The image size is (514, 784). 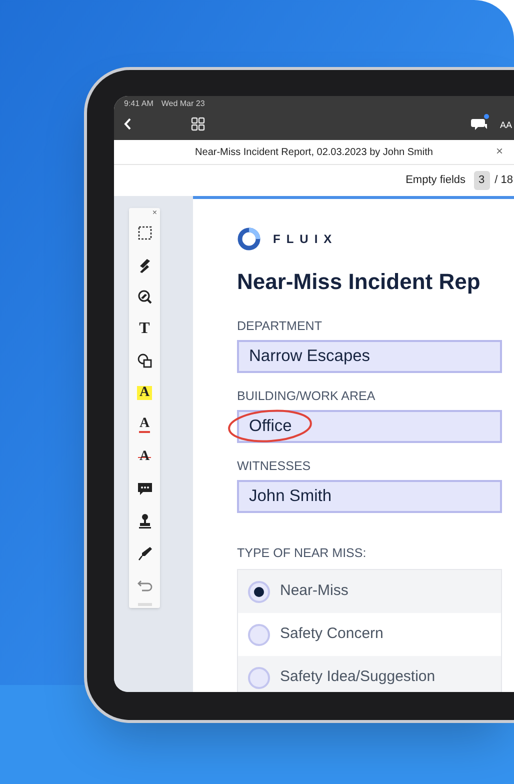 I want to click on logo-text: FLUIX, so click(x=305, y=239).